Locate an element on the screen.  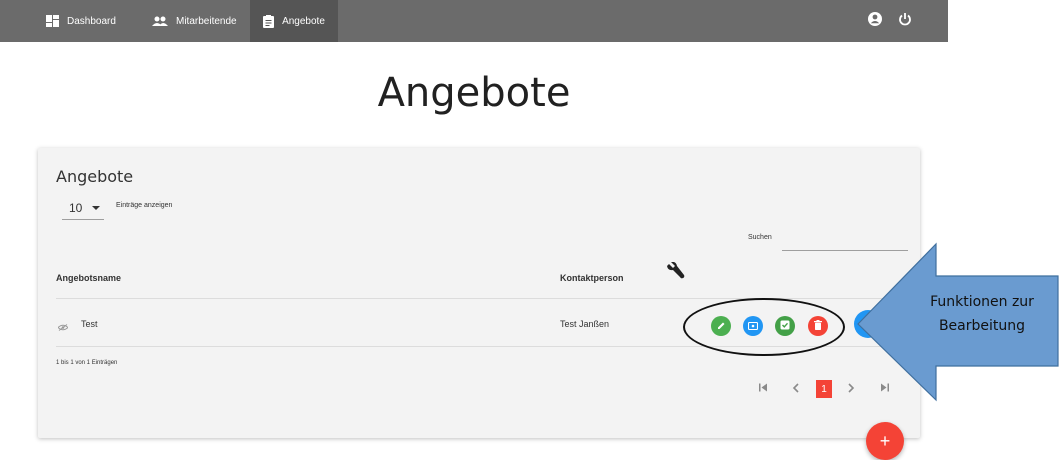
annotation-line-2: Bearbeitung is located at coordinates (982, 326).